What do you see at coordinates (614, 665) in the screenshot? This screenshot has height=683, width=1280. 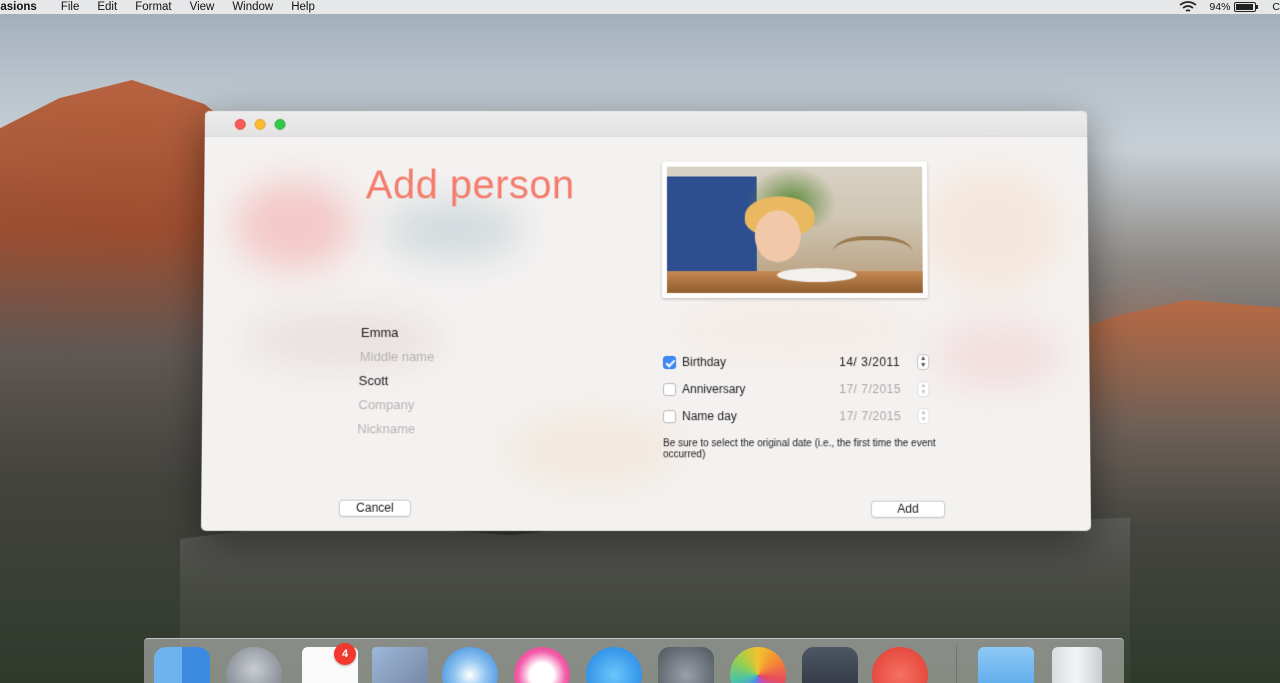 I see `app-store-icon` at bounding box center [614, 665].